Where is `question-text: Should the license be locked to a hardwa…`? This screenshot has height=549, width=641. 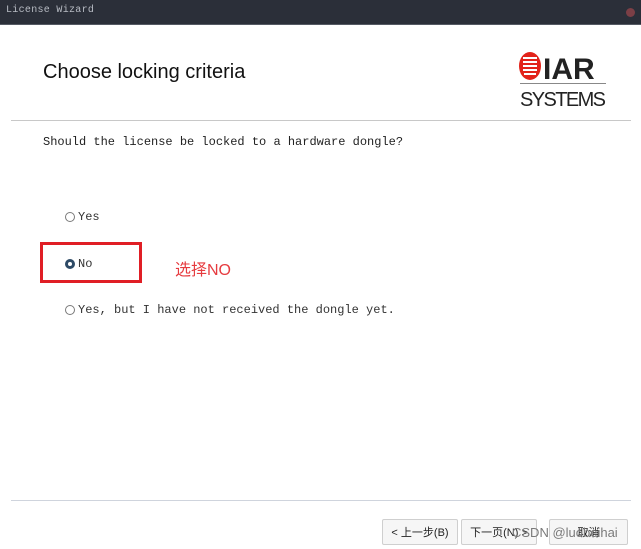 question-text: Should the license be locked to a hardwa… is located at coordinates (223, 142).